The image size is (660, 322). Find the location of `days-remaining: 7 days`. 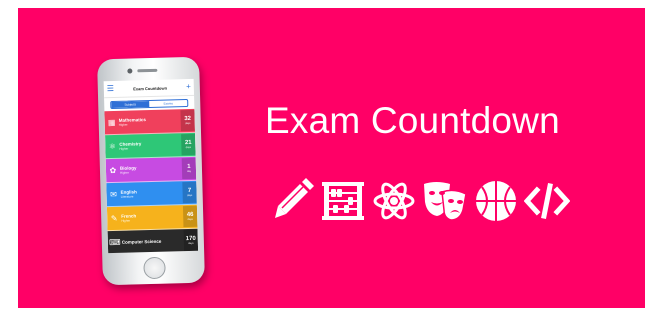

days-remaining: 7 days is located at coordinates (189, 192).